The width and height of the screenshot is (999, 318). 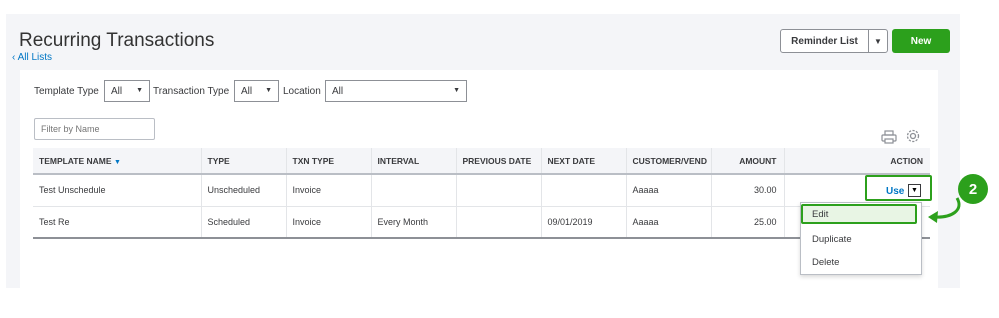 I want to click on transaction-type-value: All, so click(x=247, y=91).